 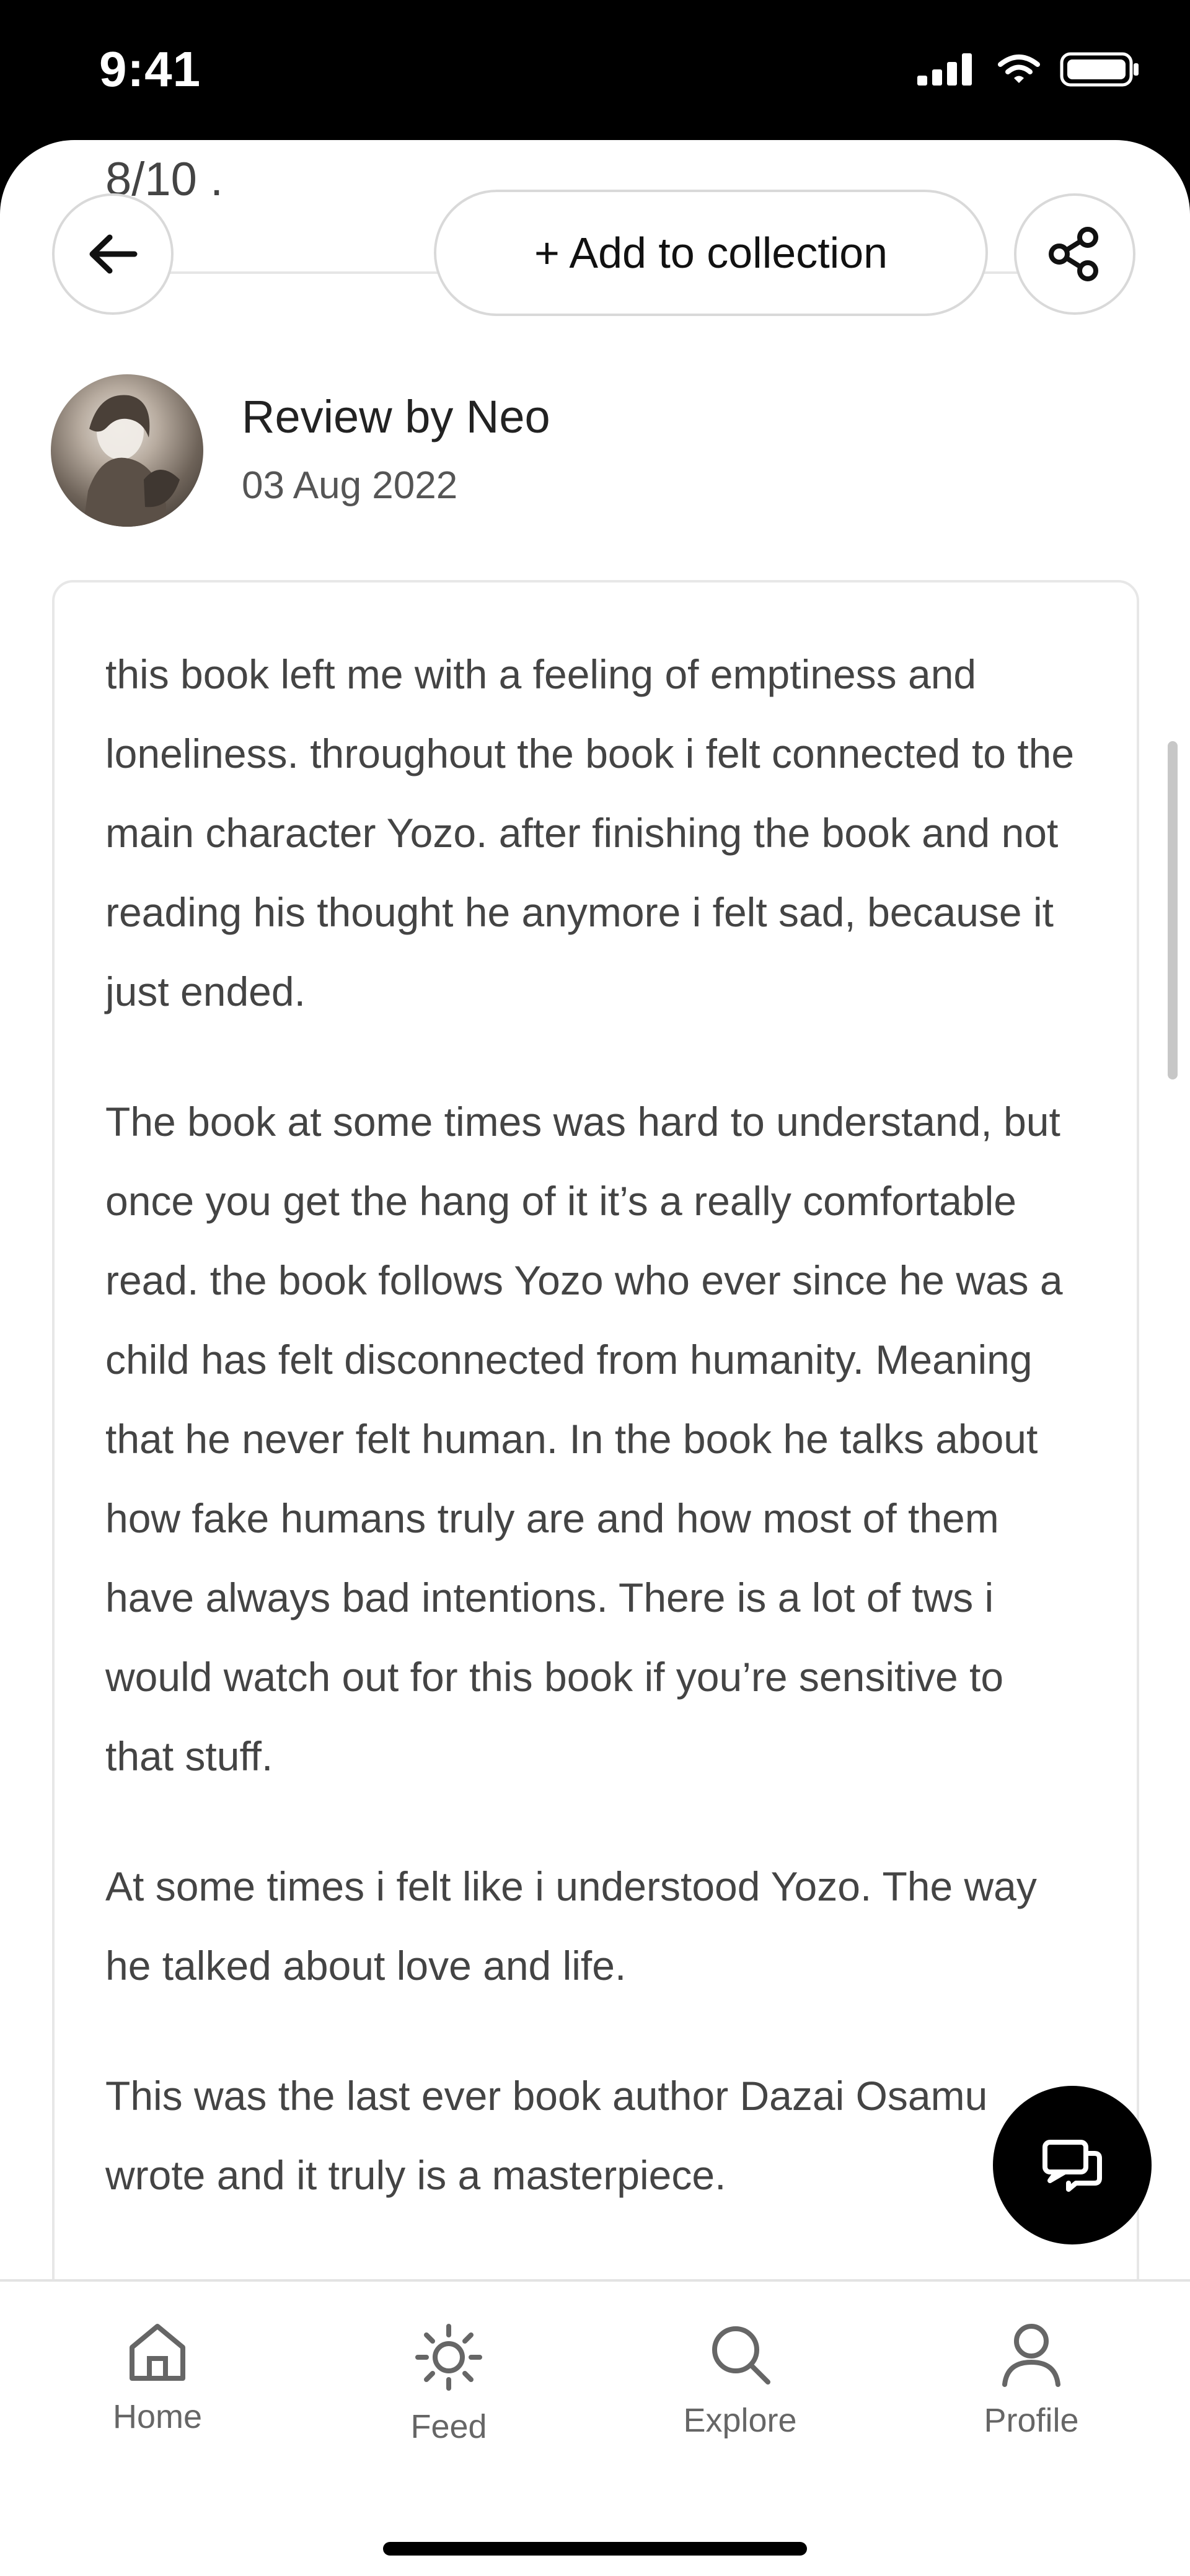 I want to click on avatar, so click(x=127, y=451).